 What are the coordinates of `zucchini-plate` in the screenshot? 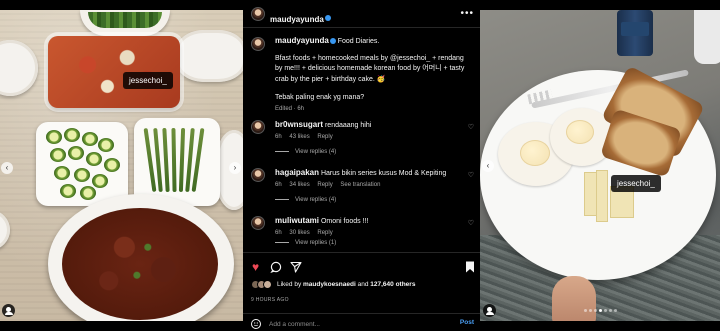 It's located at (82, 164).